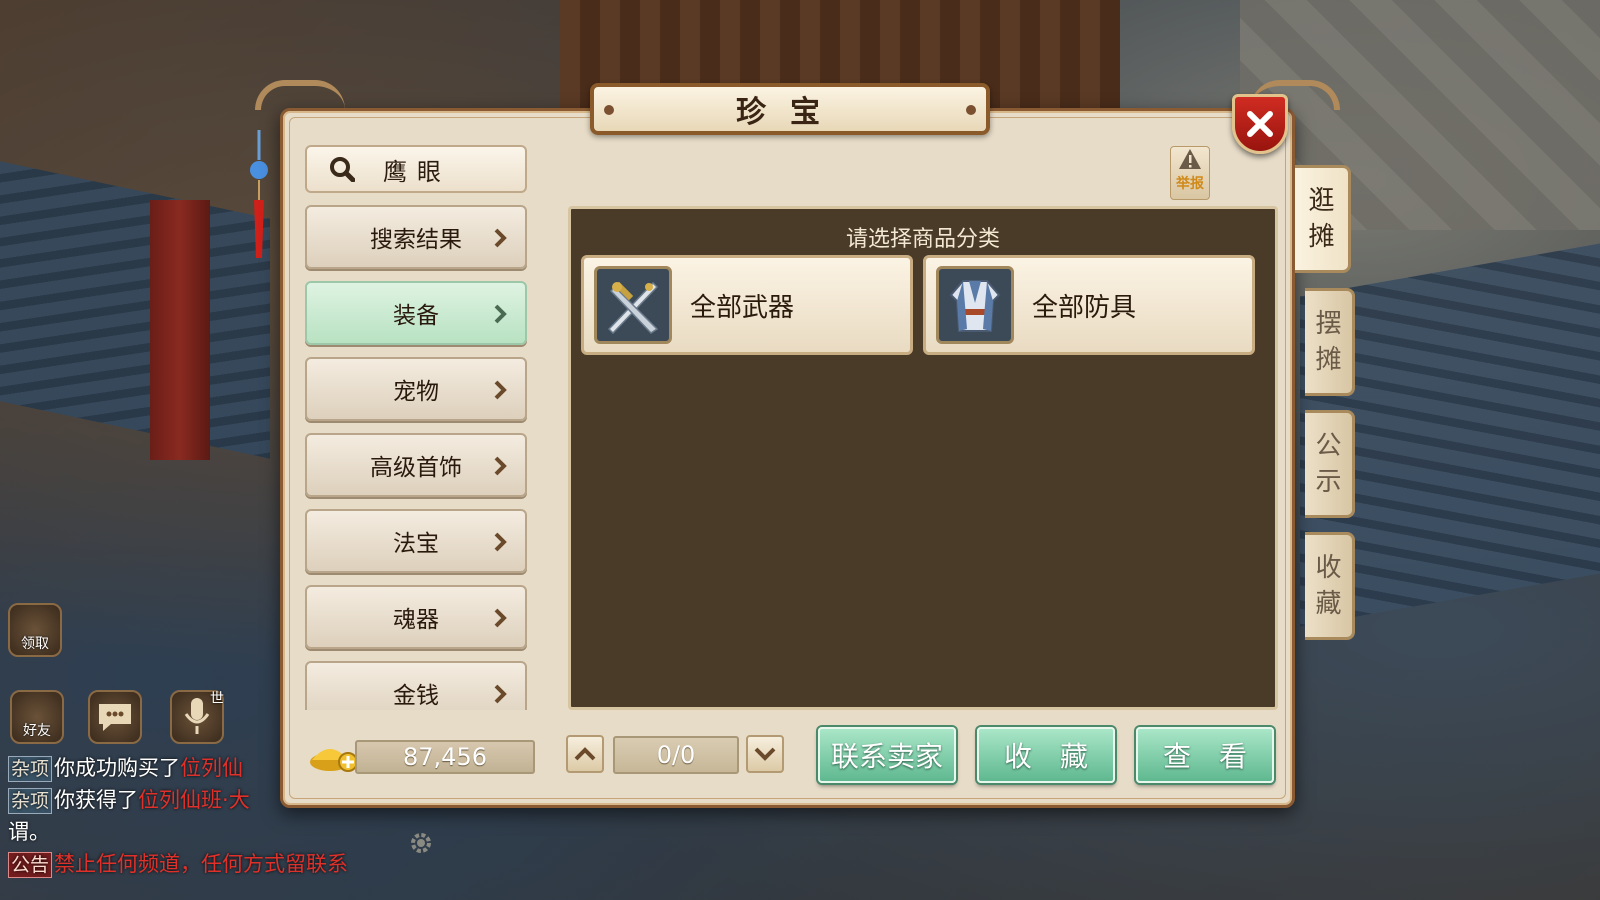 This screenshot has width=1600, height=900. I want to click on chat-text: 你获得了, so click(96, 800).